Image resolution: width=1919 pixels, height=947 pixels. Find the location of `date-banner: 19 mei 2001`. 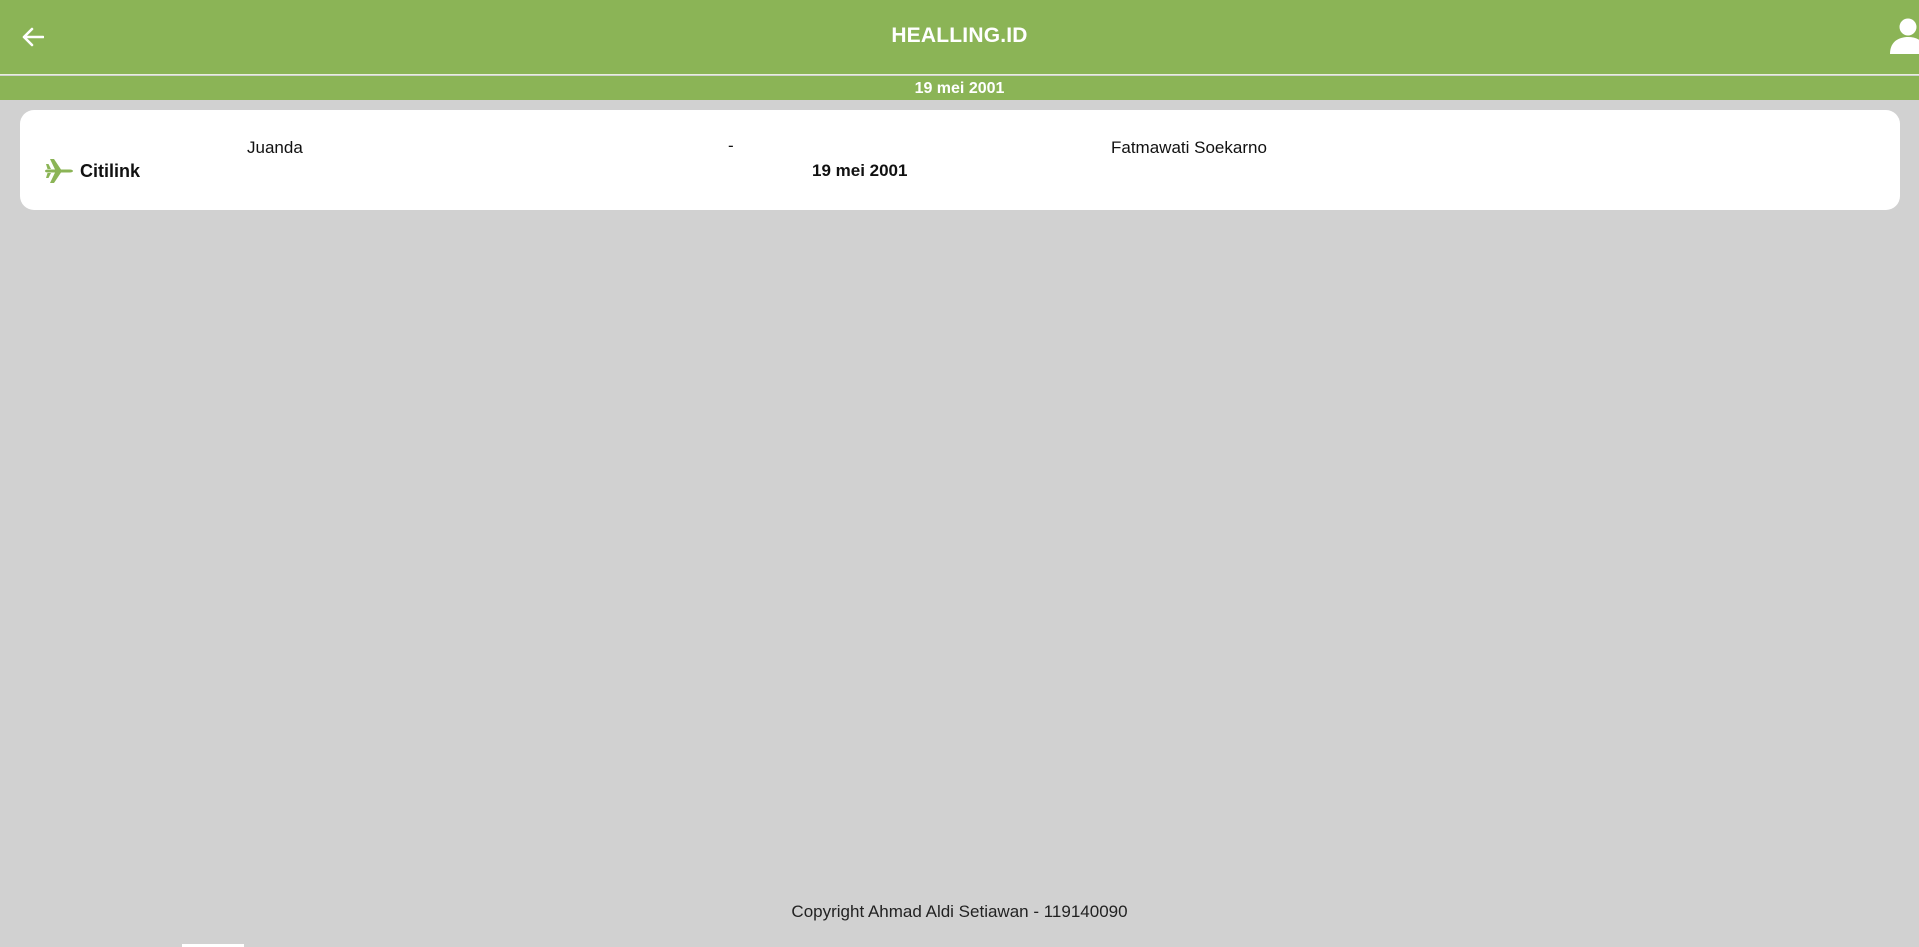

date-banner: 19 mei 2001 is located at coordinates (959, 88).